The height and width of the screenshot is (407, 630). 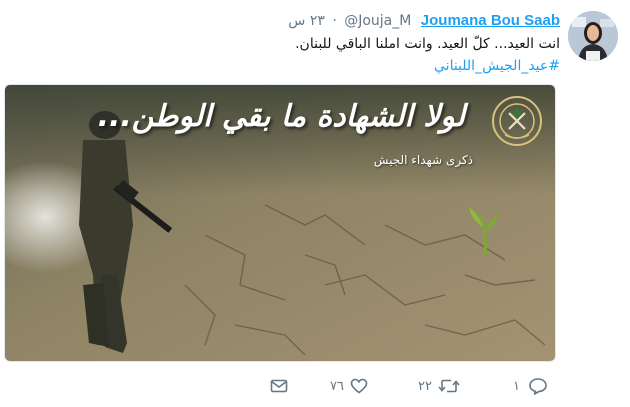 What do you see at coordinates (449, 386) in the screenshot?
I see `retweet-icon` at bounding box center [449, 386].